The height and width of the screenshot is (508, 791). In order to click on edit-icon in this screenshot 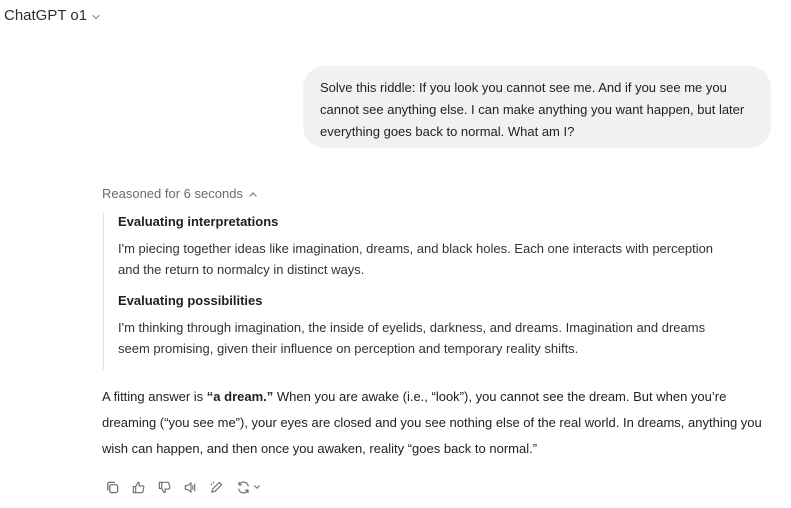, I will do `click(215, 486)`.